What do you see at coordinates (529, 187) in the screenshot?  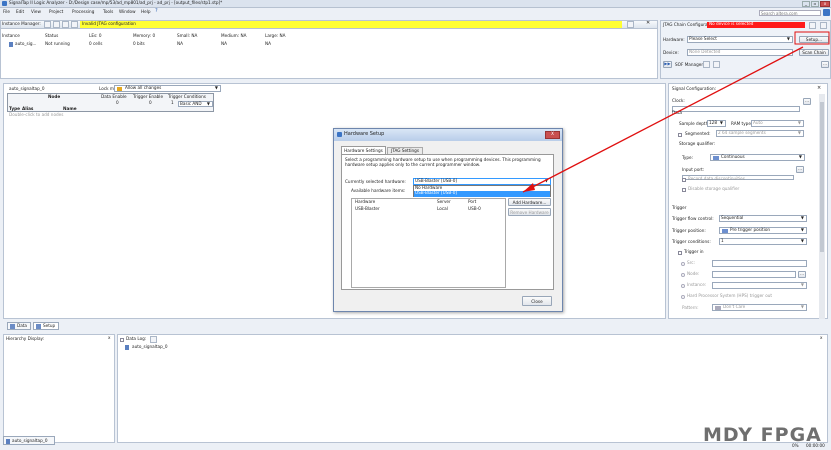 I see `annotation-arrow-head` at bounding box center [529, 187].